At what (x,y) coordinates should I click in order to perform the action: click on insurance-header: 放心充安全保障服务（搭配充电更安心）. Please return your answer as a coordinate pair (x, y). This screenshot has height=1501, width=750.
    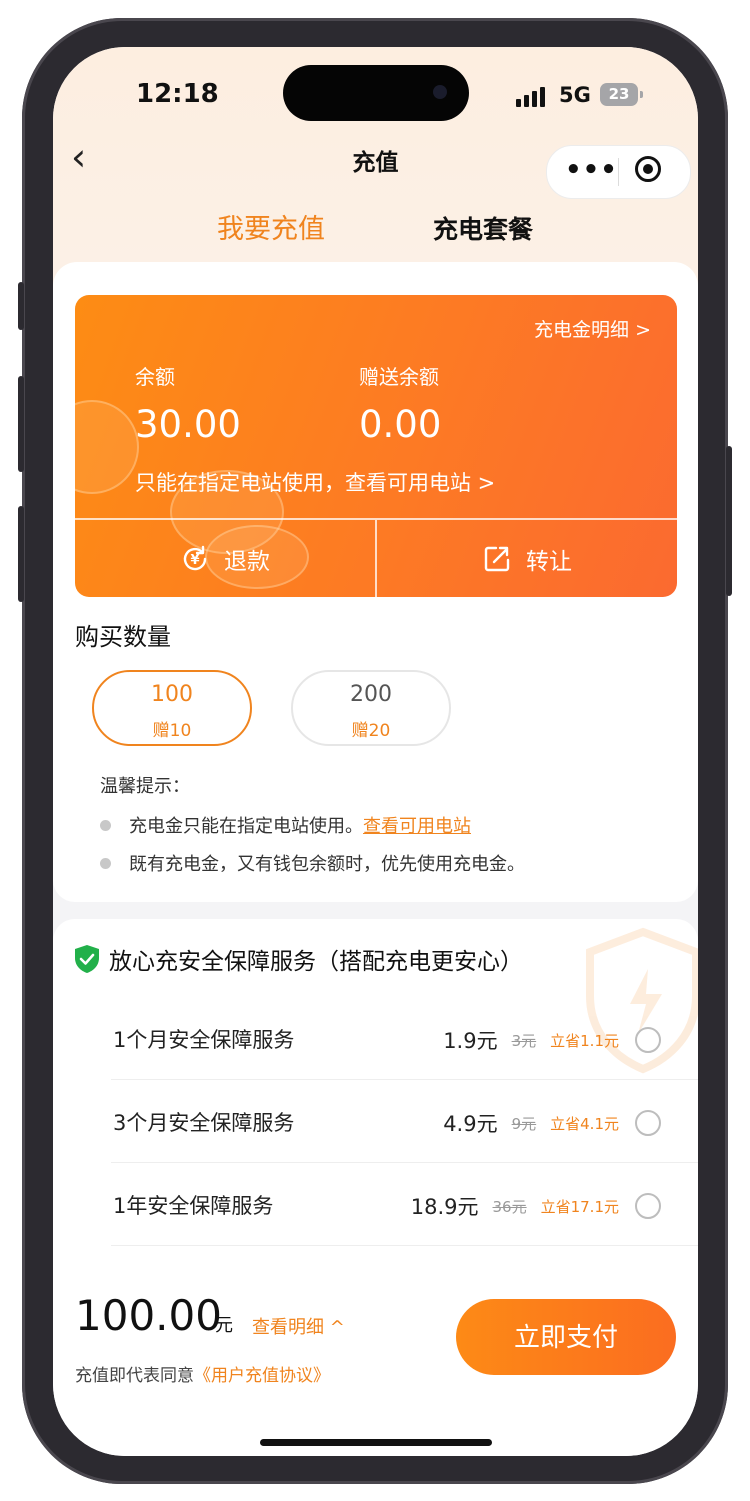
    Looking at the image, I should click on (298, 959).